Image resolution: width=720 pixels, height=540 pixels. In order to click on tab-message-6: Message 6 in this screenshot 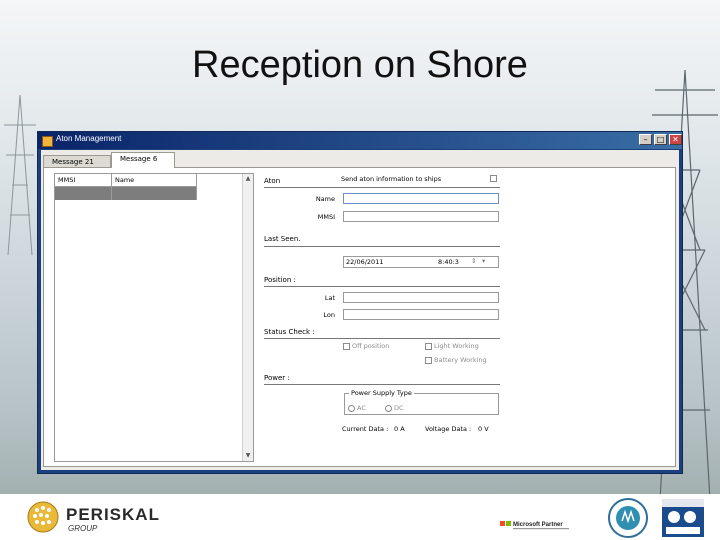, I will do `click(143, 160)`.